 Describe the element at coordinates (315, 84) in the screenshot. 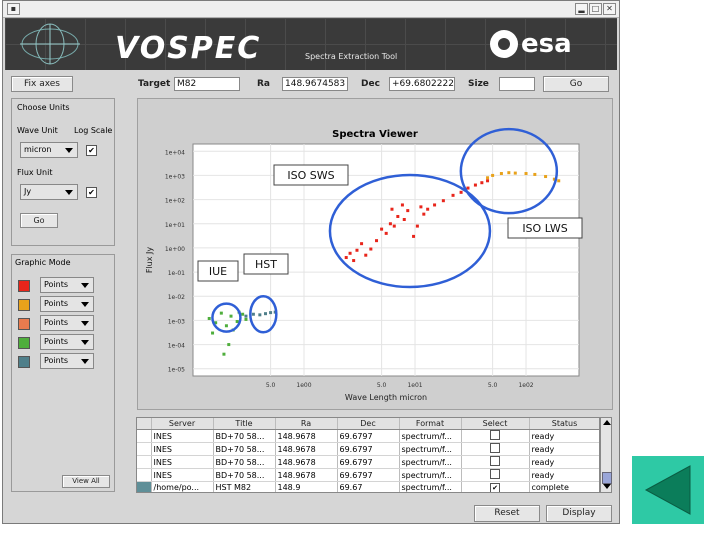

I see `ra-input: 148.9674583` at that location.